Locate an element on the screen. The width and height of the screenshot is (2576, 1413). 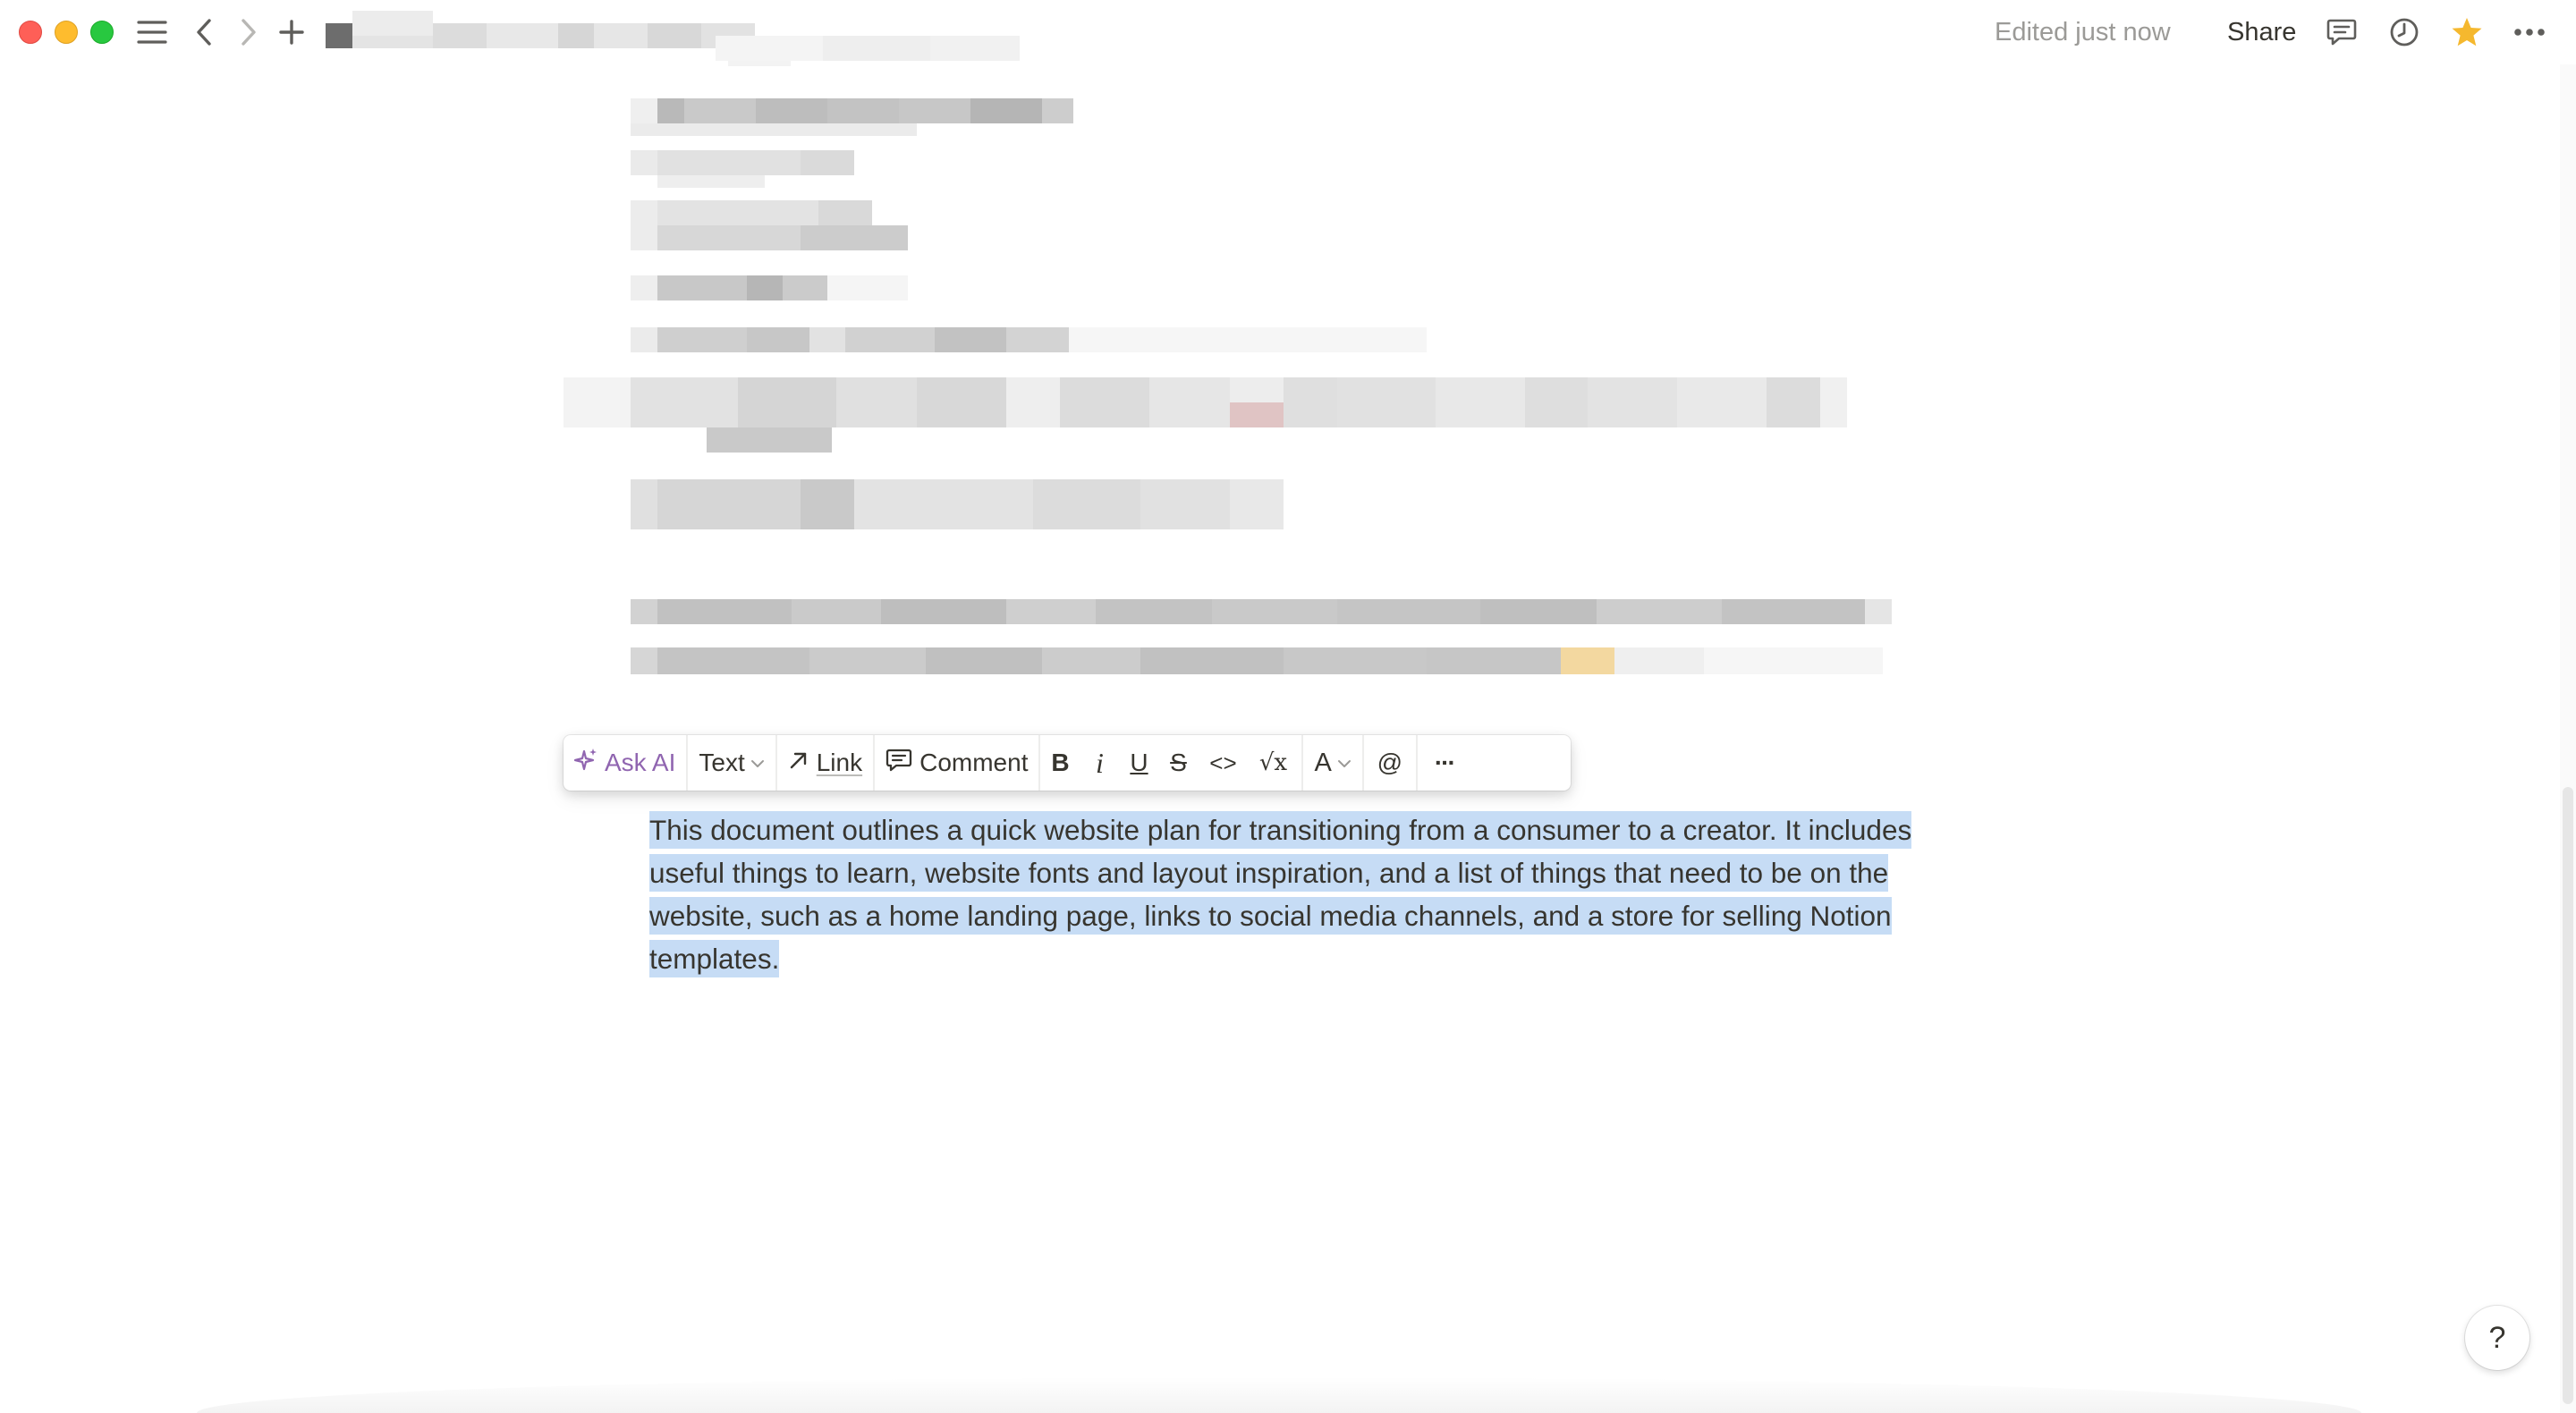
equation-button: √x is located at coordinates (1273, 763).